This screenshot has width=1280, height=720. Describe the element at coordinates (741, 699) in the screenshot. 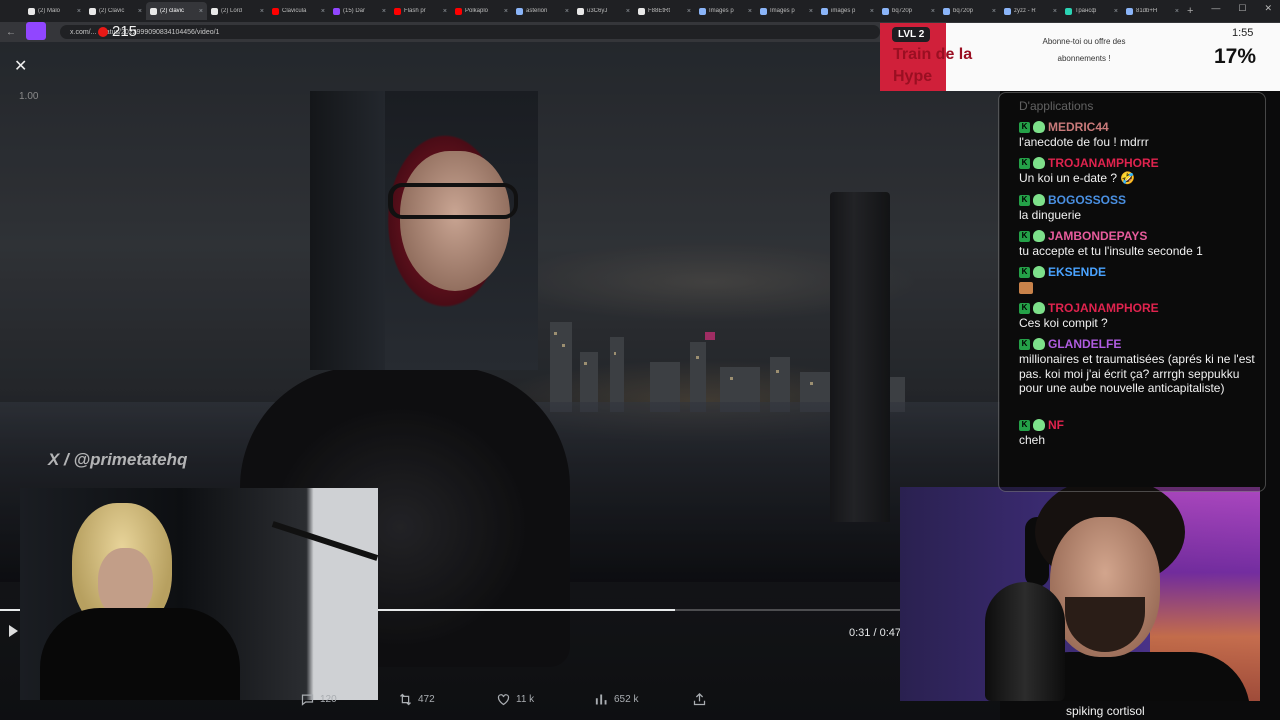

I see `share-button` at that location.